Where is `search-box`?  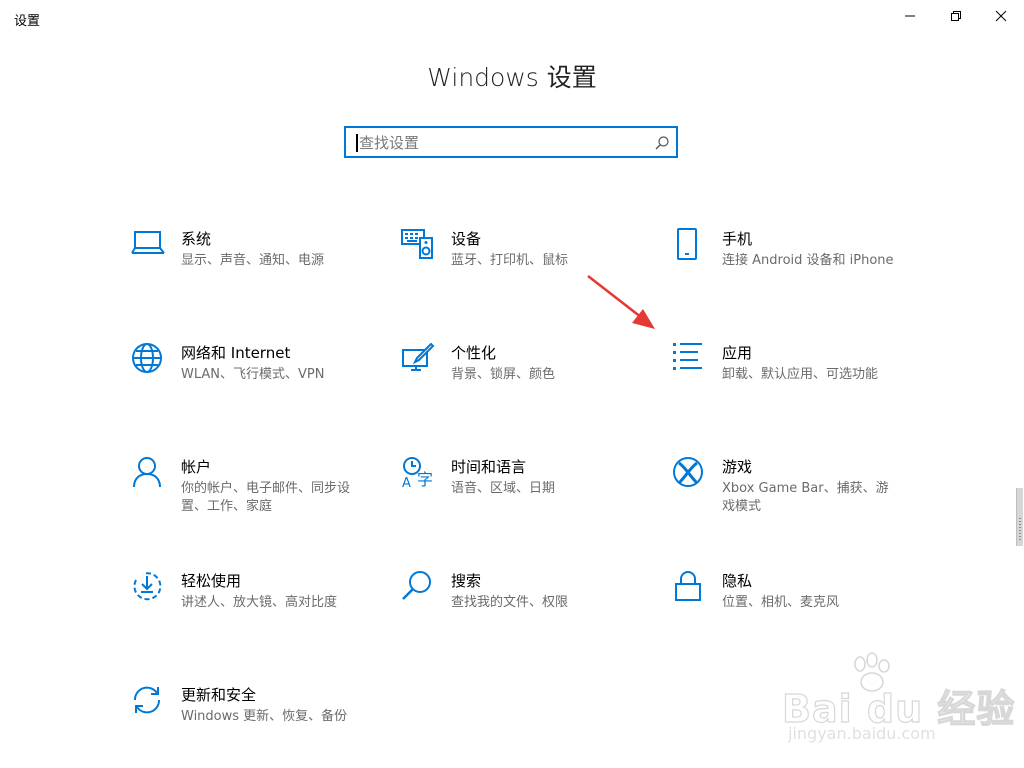 search-box is located at coordinates (511, 142).